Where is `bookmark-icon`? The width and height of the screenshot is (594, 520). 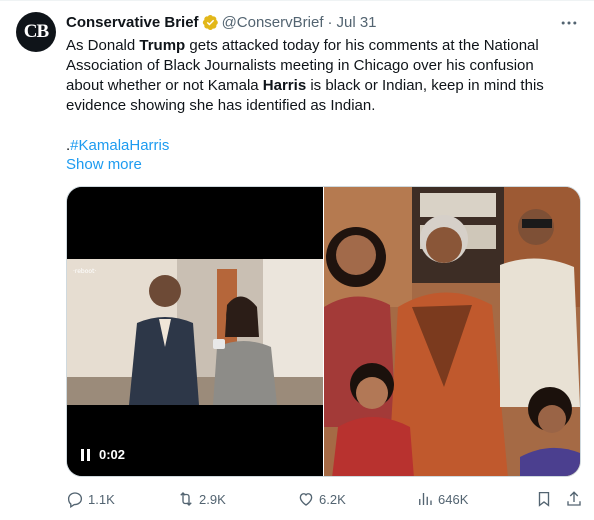 bookmark-icon is located at coordinates (544, 499).